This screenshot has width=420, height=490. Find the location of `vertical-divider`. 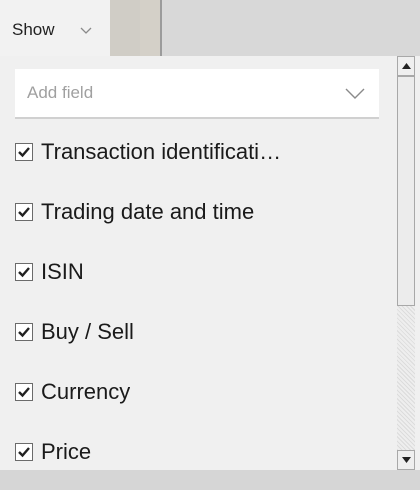

vertical-divider is located at coordinates (161, 28).